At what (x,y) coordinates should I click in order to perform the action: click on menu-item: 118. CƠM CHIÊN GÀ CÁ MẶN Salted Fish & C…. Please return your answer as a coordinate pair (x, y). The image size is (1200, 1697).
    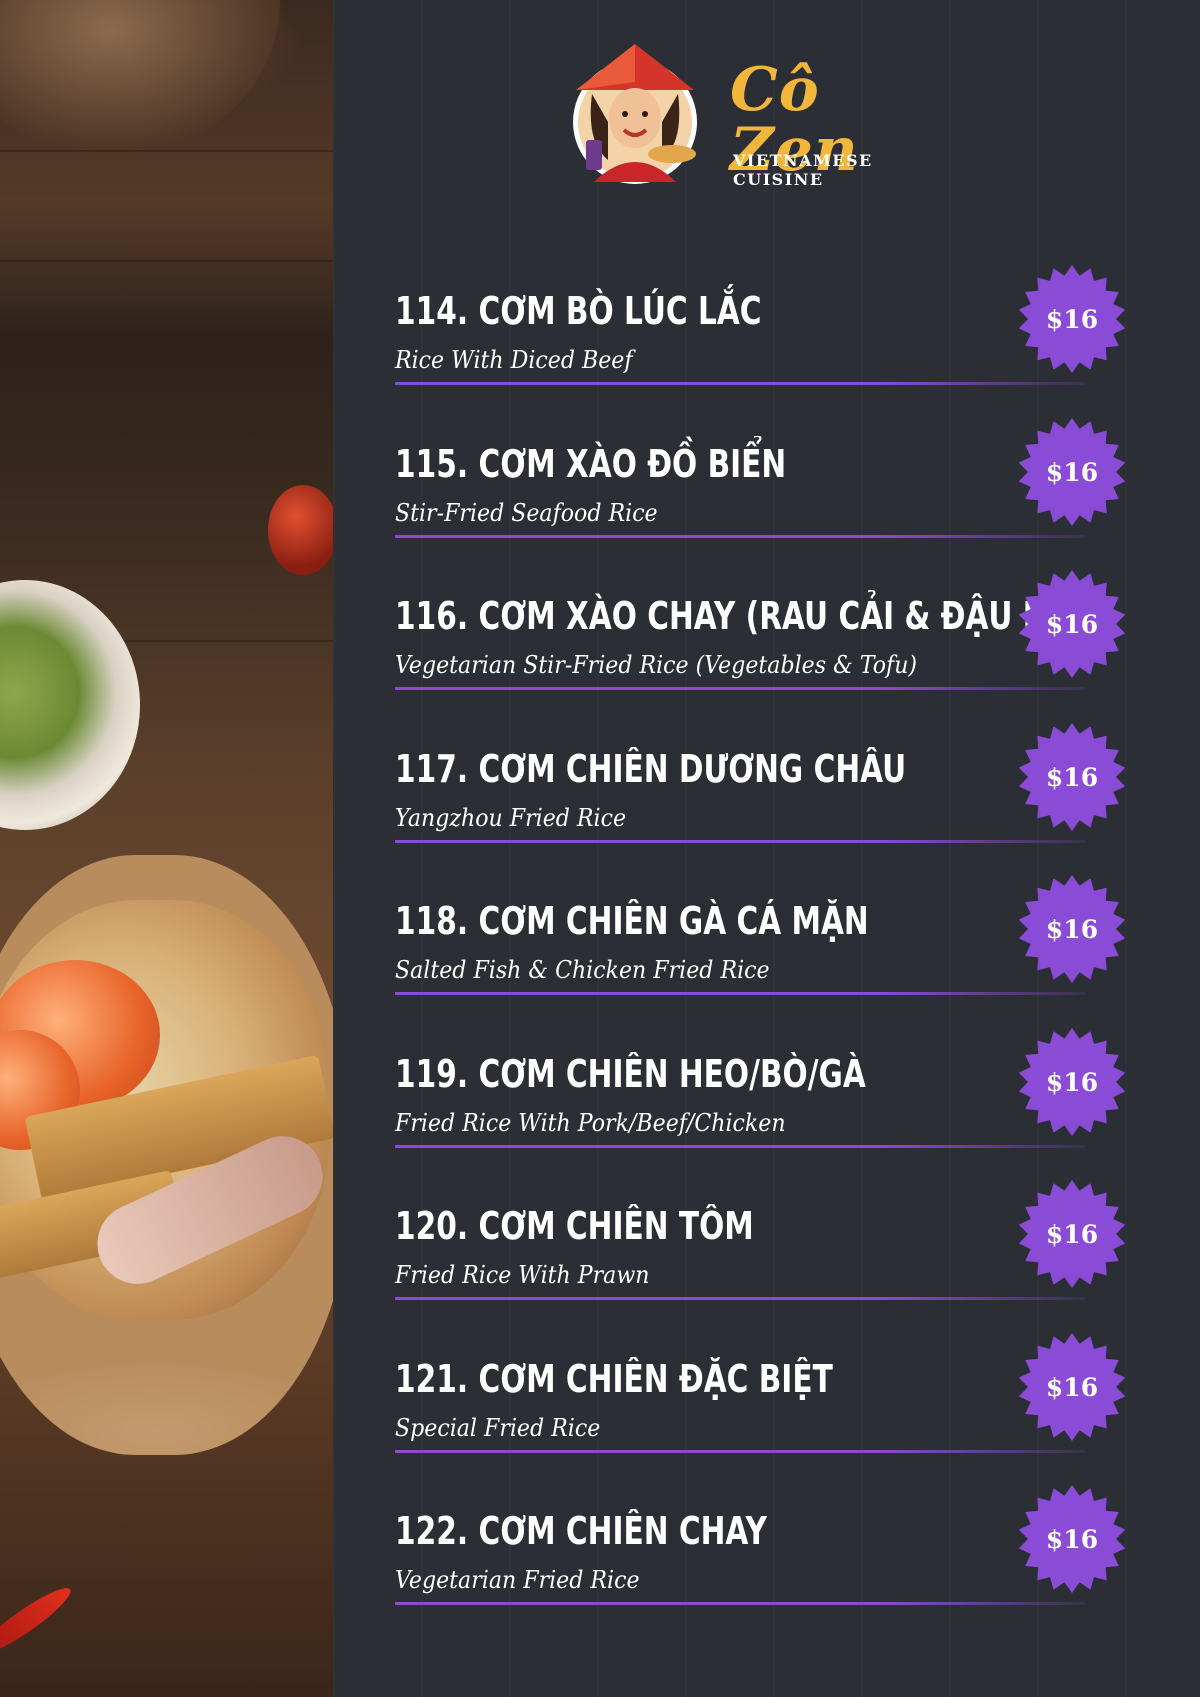
    Looking at the image, I should click on (765, 948).